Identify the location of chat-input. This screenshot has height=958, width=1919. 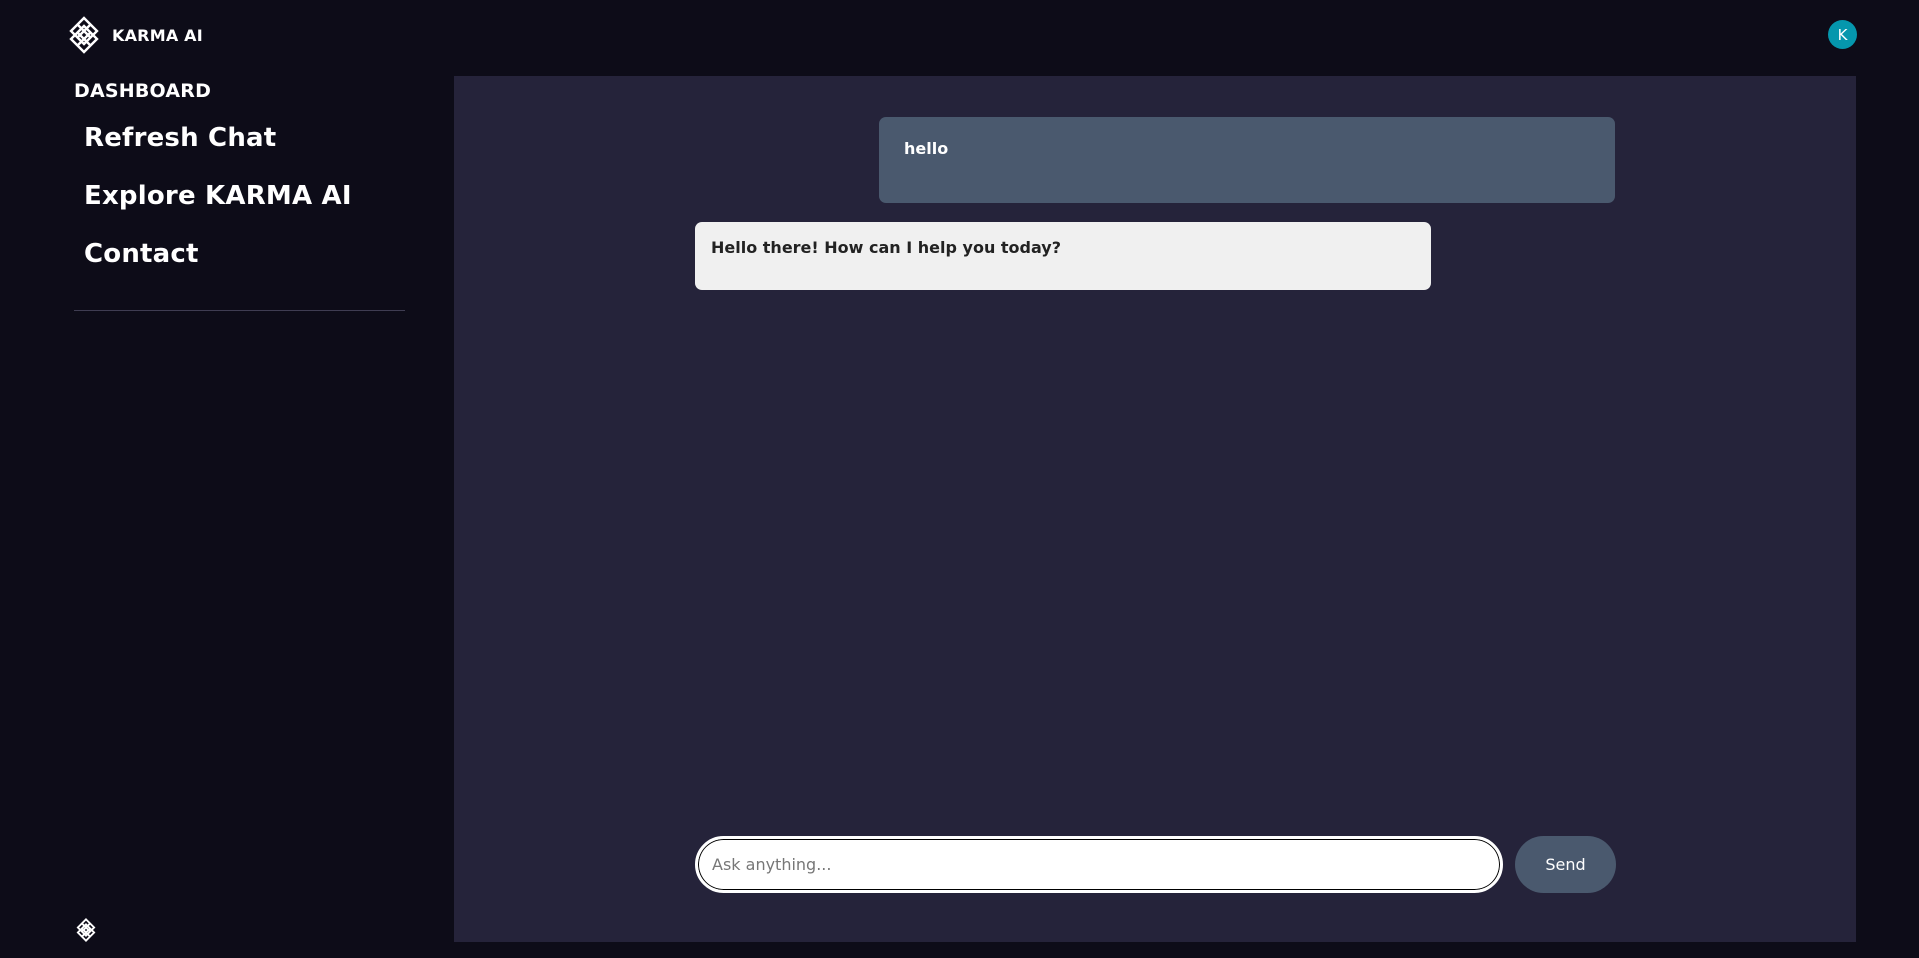
(1099, 864).